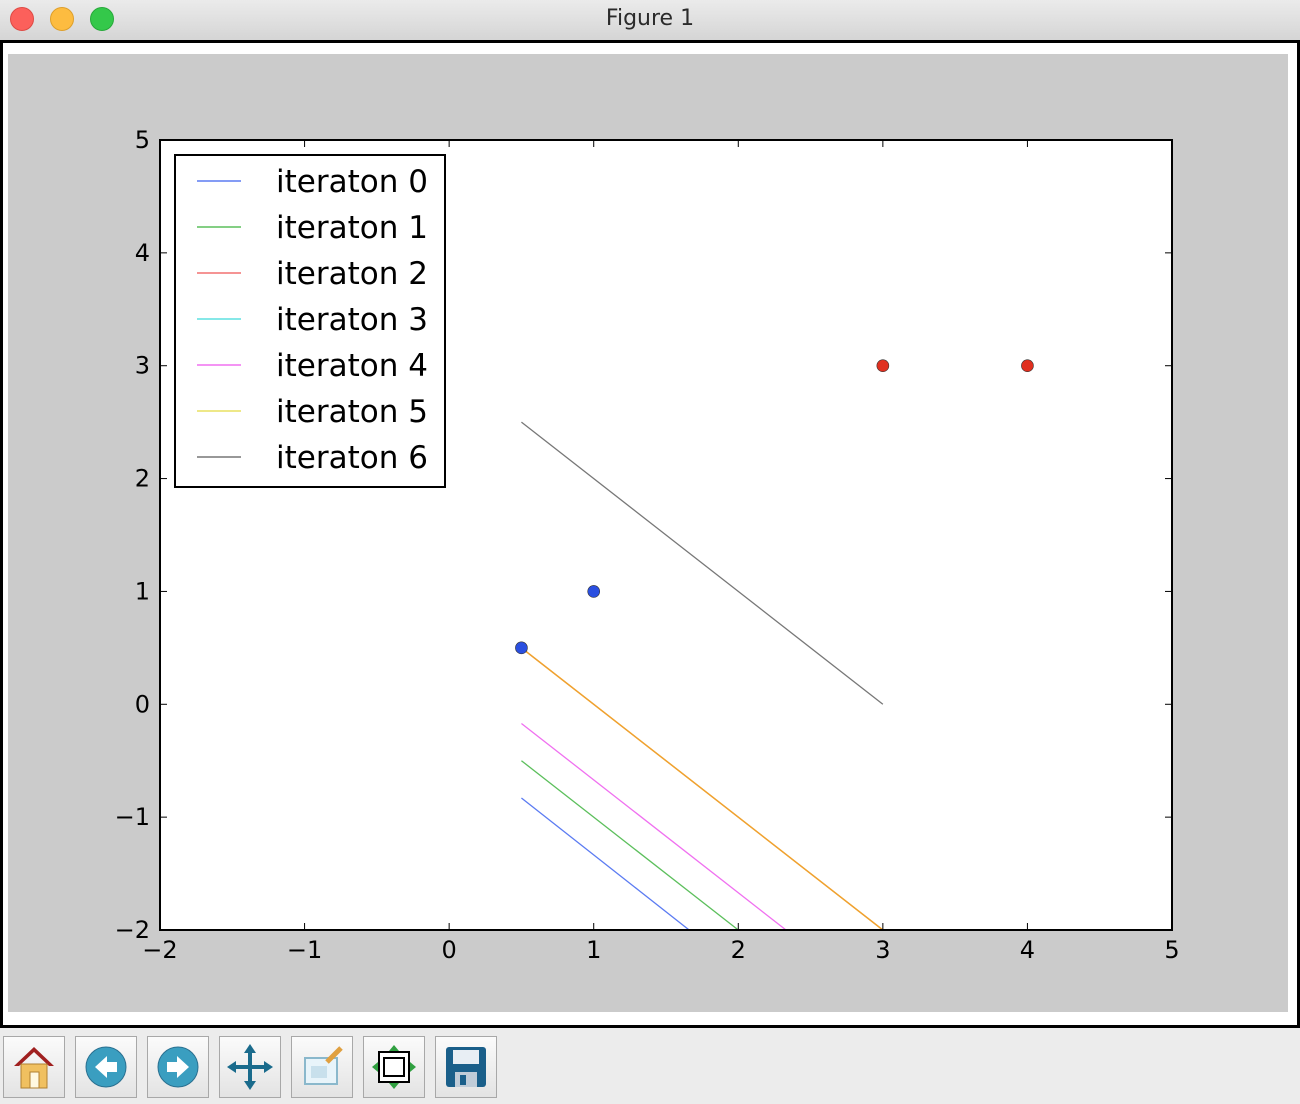  I want to click on navigation-toolbar, so click(650, 1066).